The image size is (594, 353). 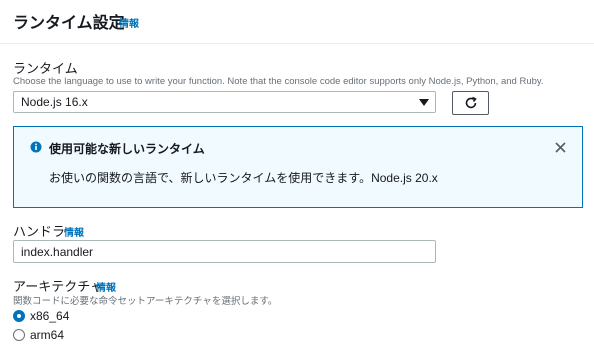 I want to click on info-icon, so click(x=36, y=147).